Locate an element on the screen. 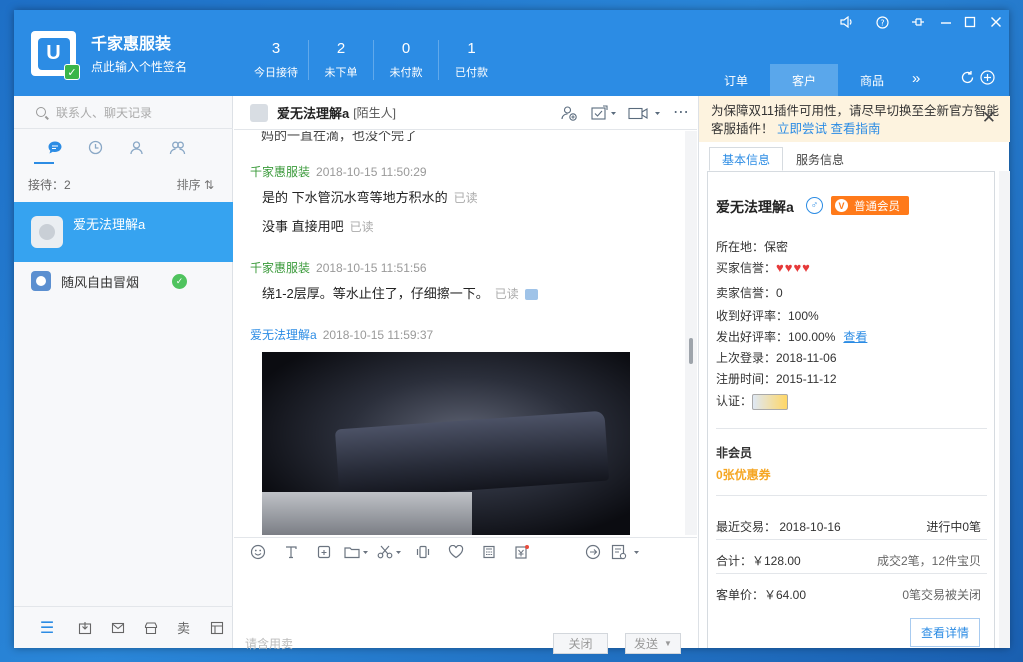  video-icon is located at coordinates (645, 114).